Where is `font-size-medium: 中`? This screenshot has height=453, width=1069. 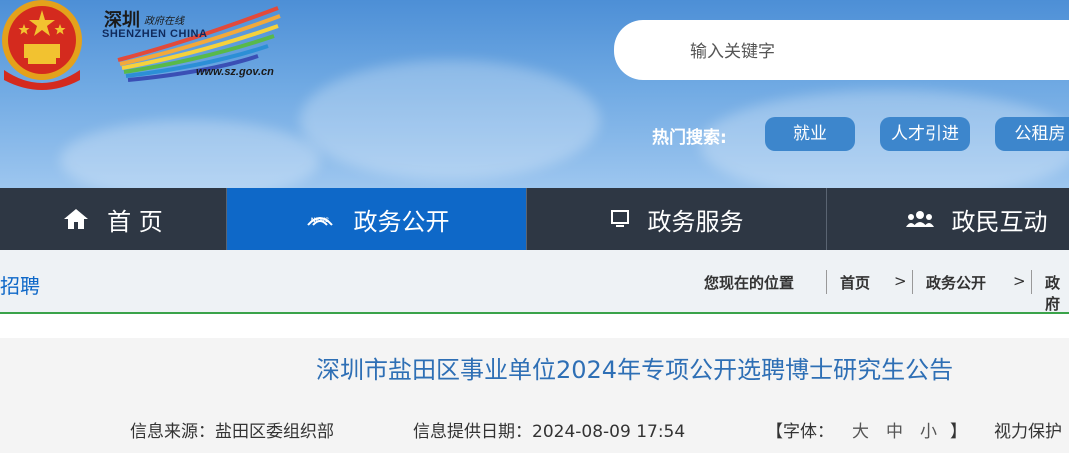
font-size-medium: 中 is located at coordinates (894, 429).